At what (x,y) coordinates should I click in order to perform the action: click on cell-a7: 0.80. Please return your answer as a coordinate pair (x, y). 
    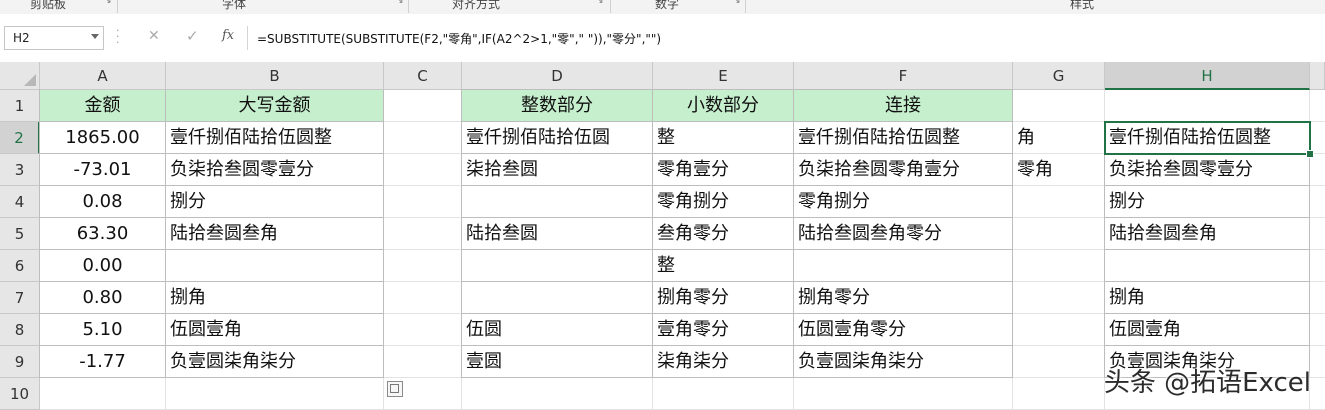
    Looking at the image, I should click on (103, 298).